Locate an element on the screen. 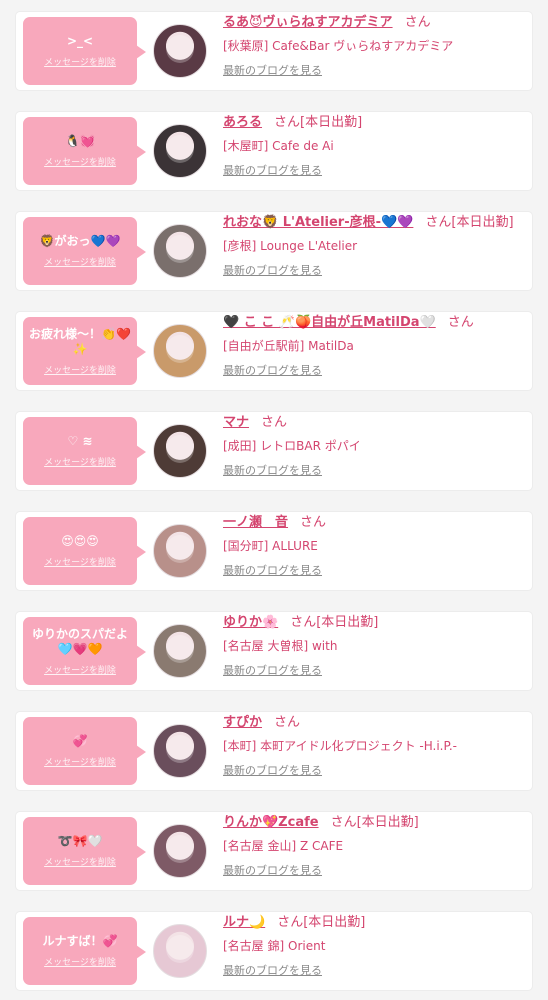  message-text: 😍😍😍 is located at coordinates (80, 541).